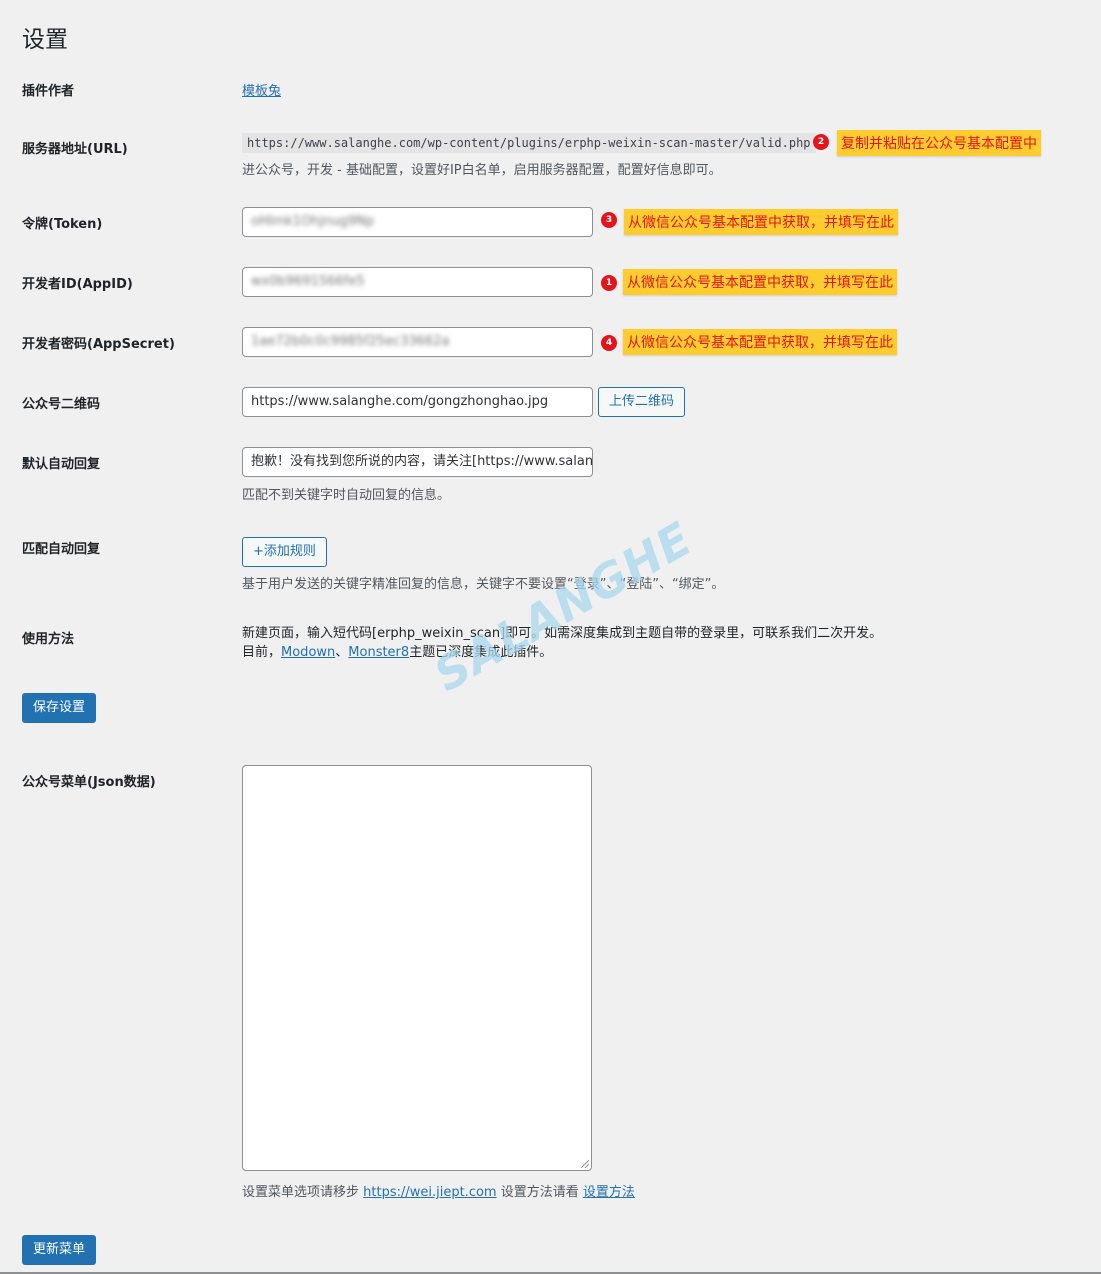 This screenshot has height=1274, width=1101. What do you see at coordinates (609, 1192) in the screenshot?
I see `setup-method-link: 设置方法` at bounding box center [609, 1192].